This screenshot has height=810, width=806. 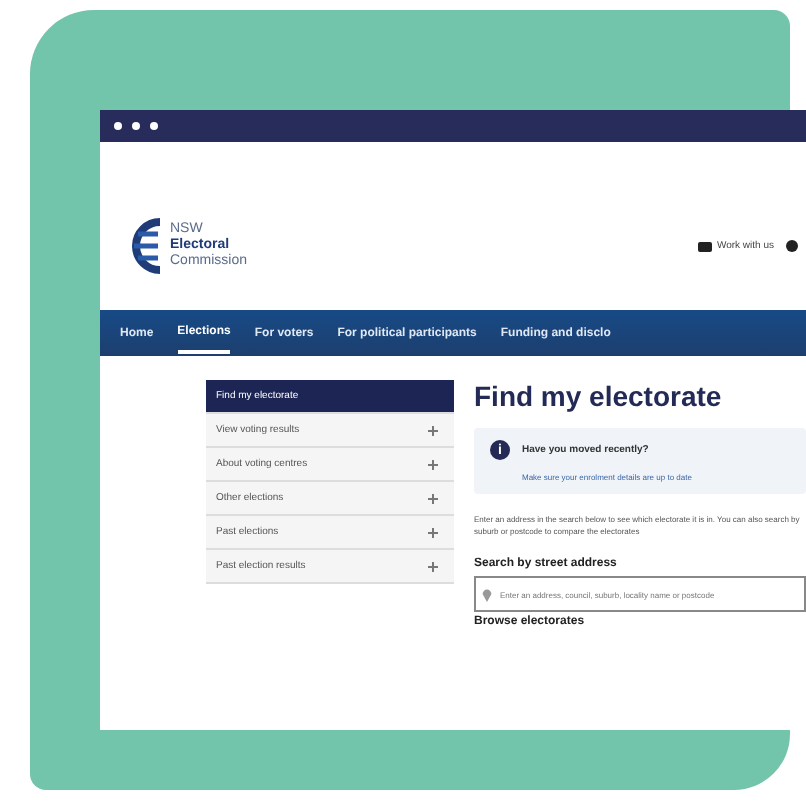 What do you see at coordinates (705, 246) in the screenshot?
I see `briefcase-icon` at bounding box center [705, 246].